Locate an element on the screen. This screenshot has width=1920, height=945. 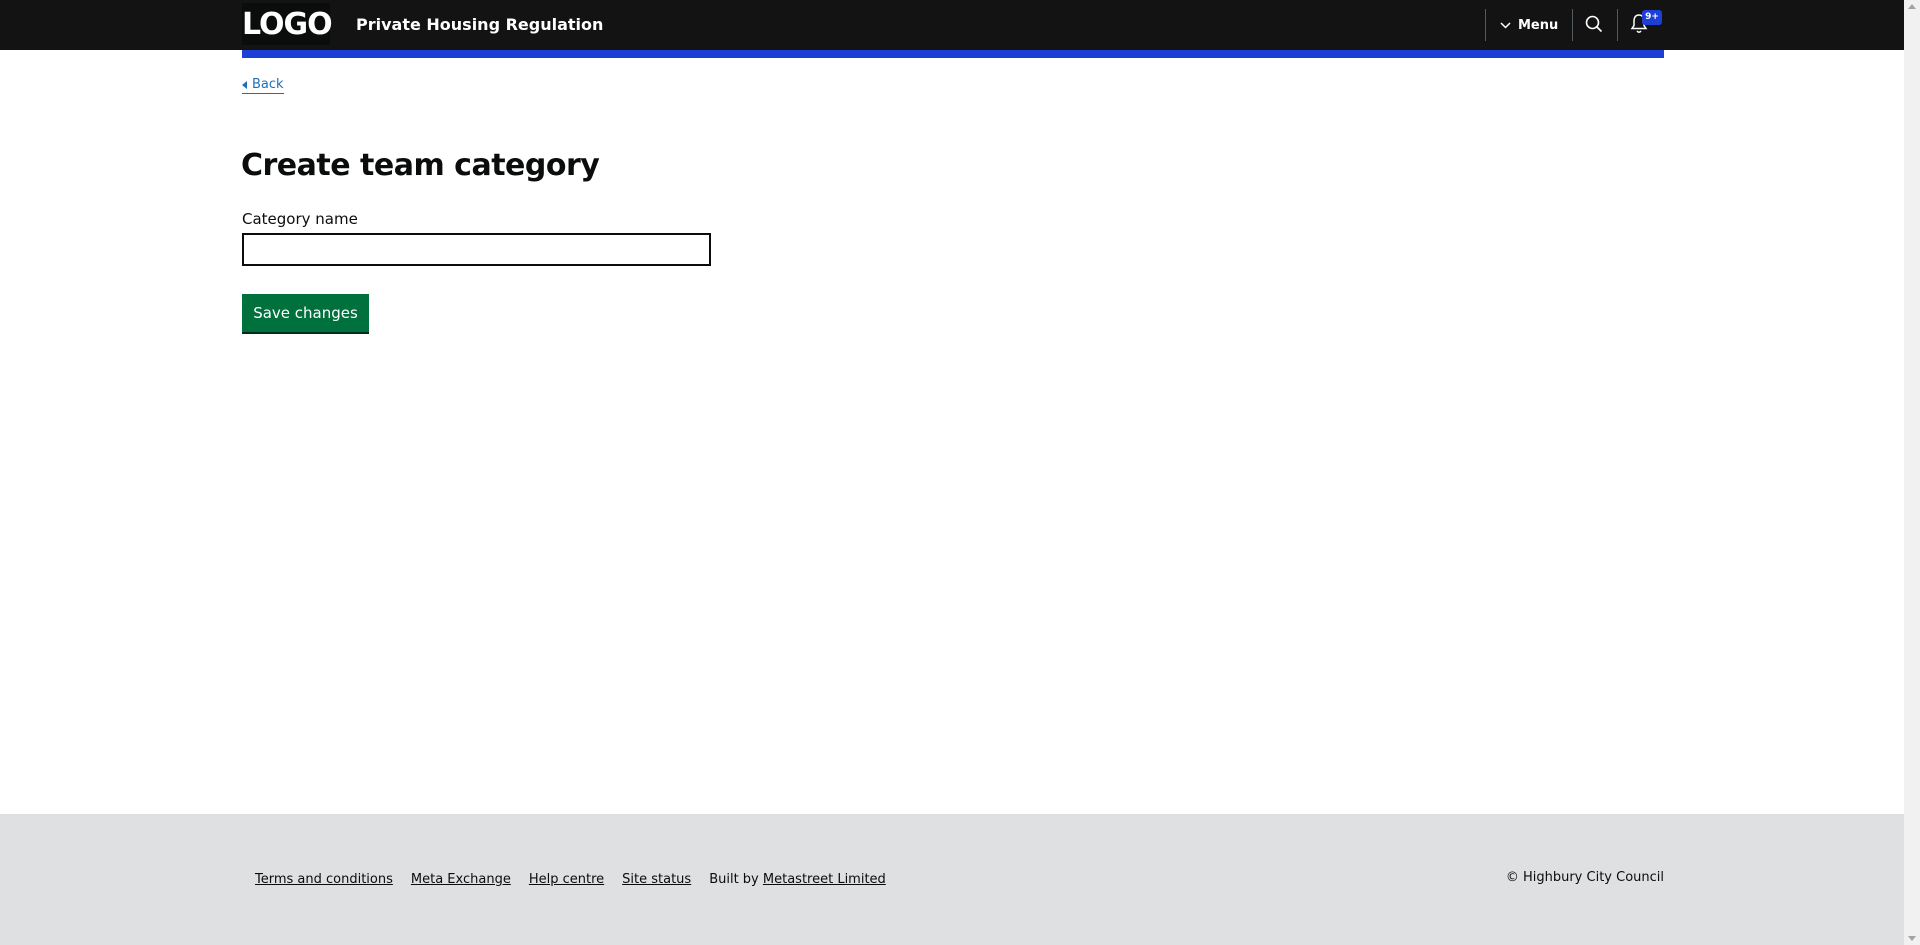
footer-link-meta-exchange: Meta Exchange is located at coordinates (461, 879).